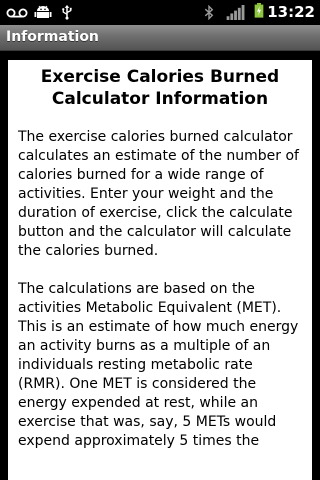 The width and height of the screenshot is (320, 480). I want to click on battery-charging-icon, so click(259, 10).